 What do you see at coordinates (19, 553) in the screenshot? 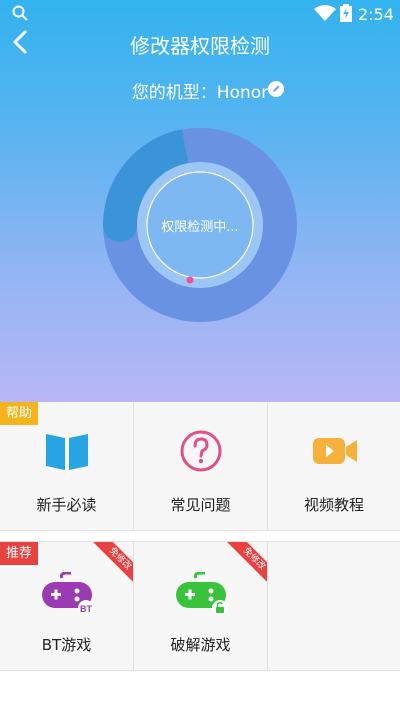
I see `recommend-section-tag: 推荐` at bounding box center [19, 553].